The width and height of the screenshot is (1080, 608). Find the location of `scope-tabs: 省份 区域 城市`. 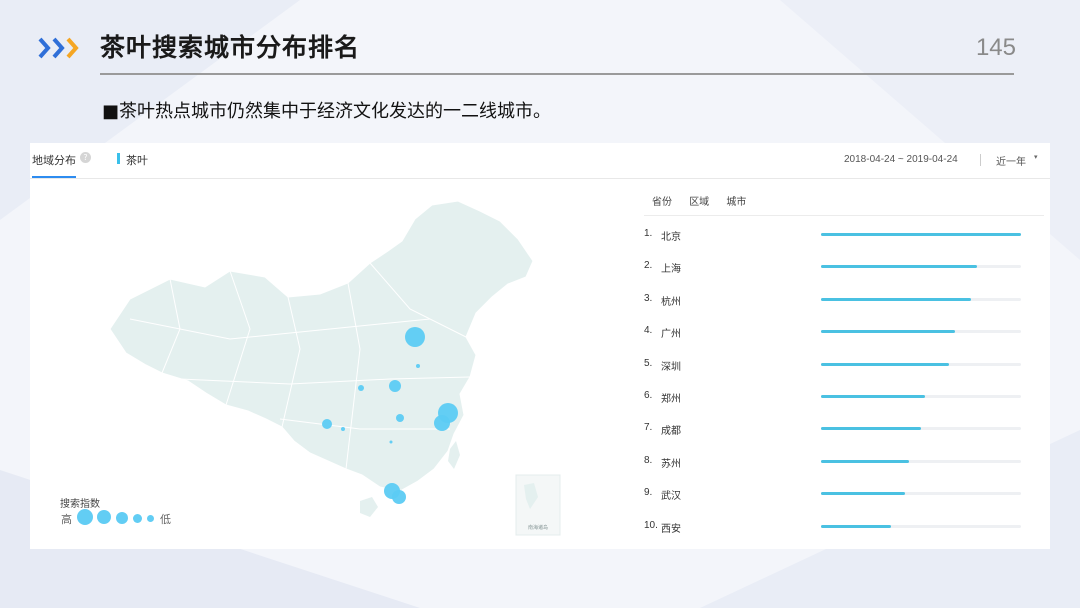

scope-tabs: 省份 区域 城市 is located at coordinates (706, 200).